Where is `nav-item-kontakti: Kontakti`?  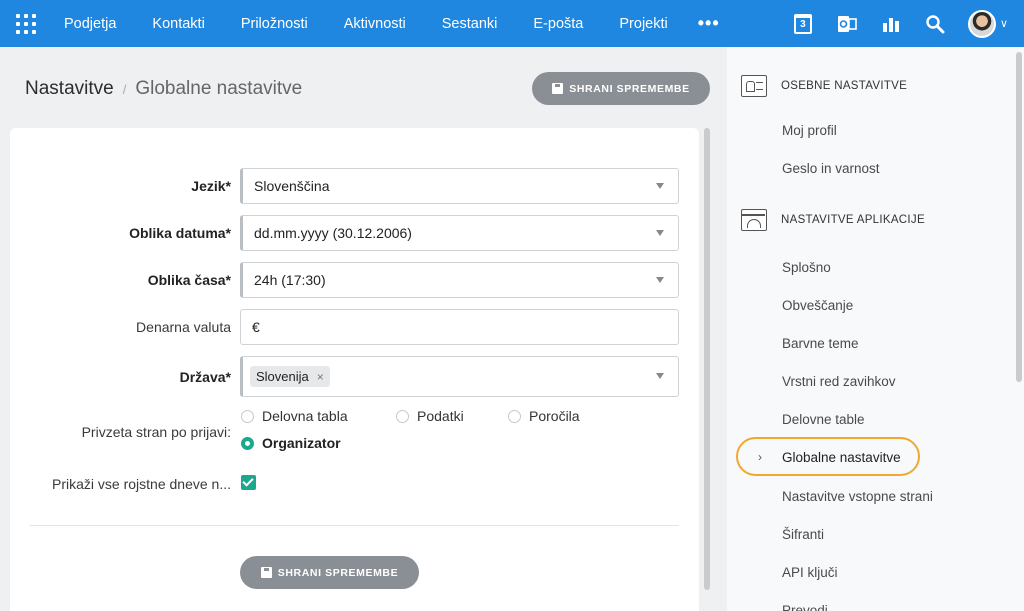
nav-item-kontakti: Kontakti is located at coordinates (178, 23).